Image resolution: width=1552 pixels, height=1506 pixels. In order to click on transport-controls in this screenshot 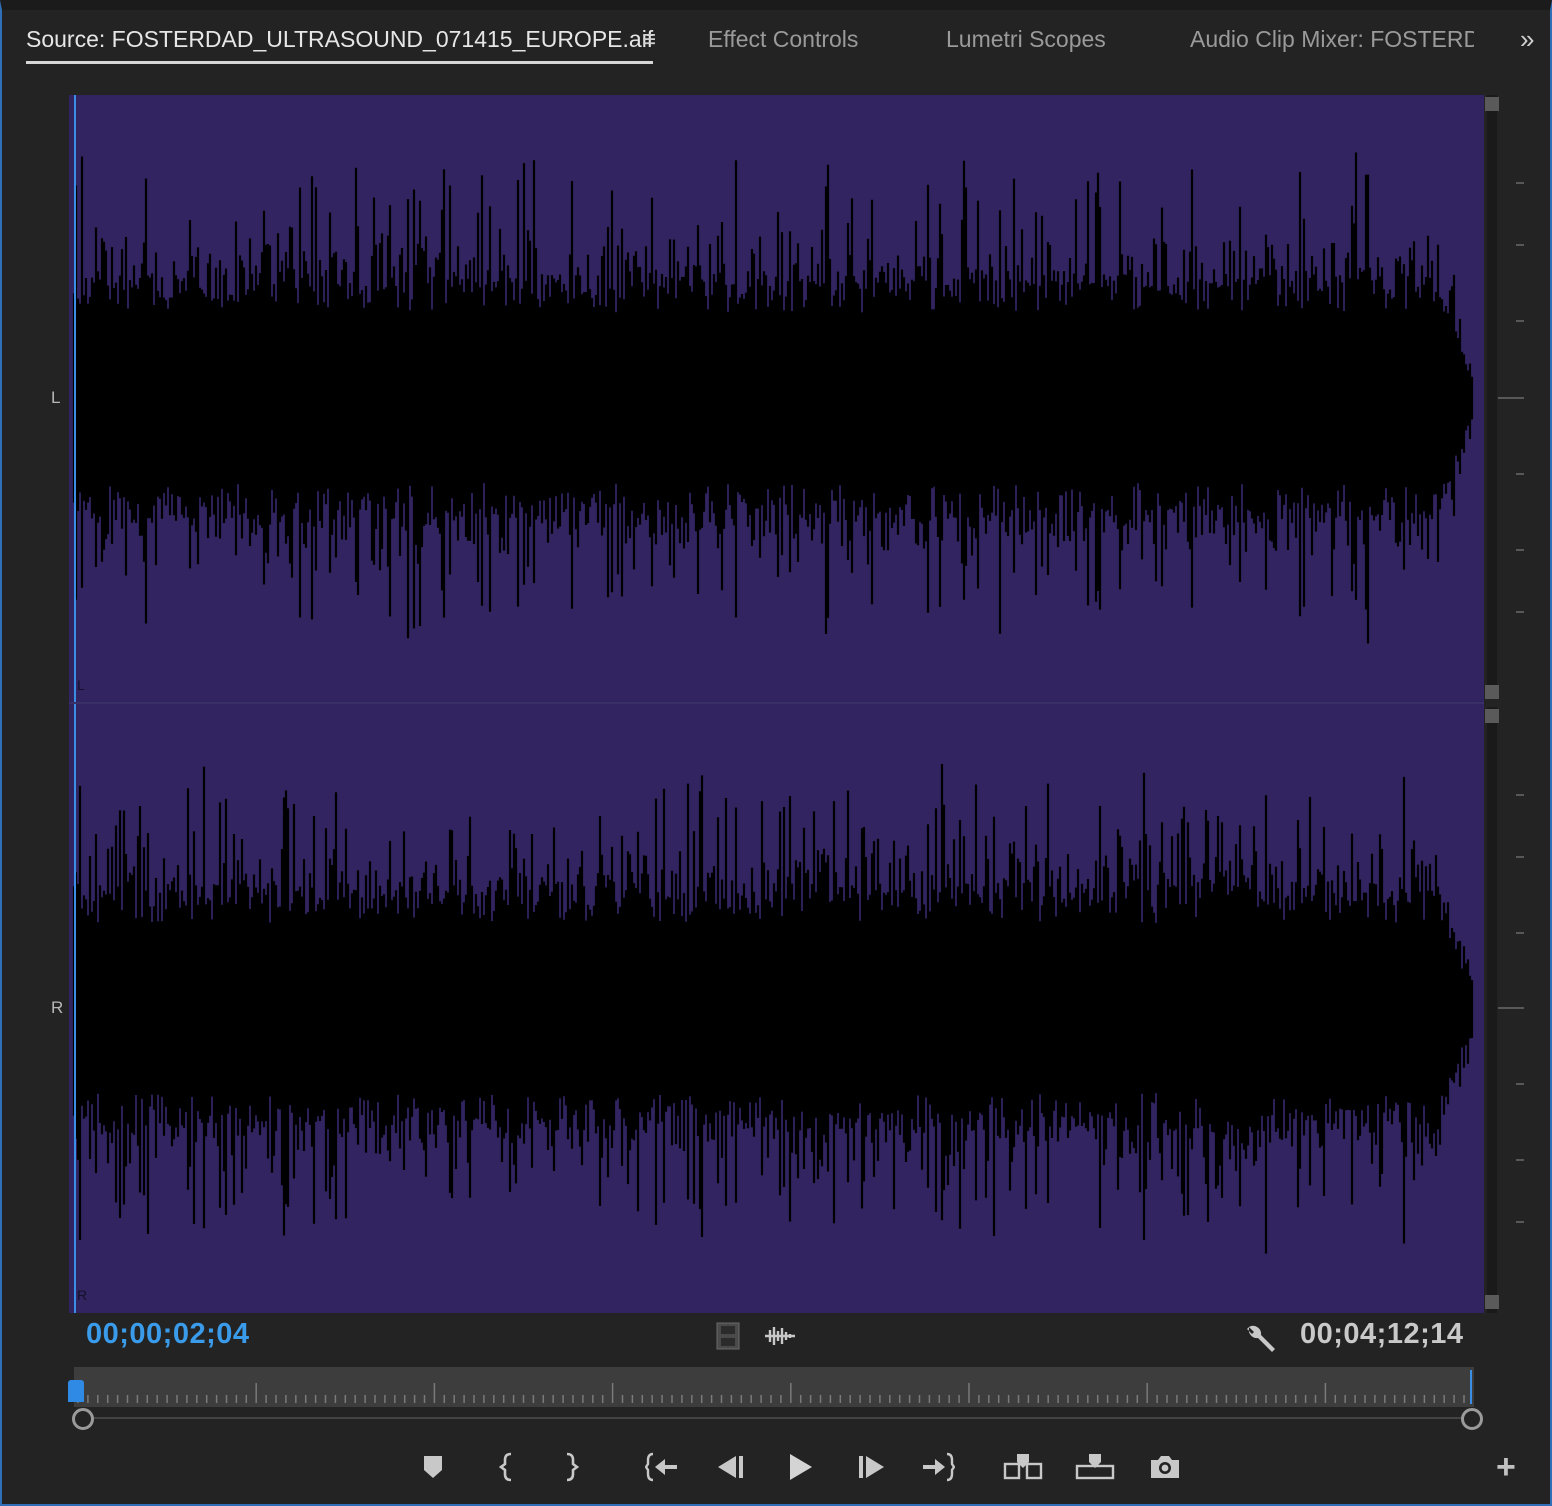, I will do `click(776, 1469)`.